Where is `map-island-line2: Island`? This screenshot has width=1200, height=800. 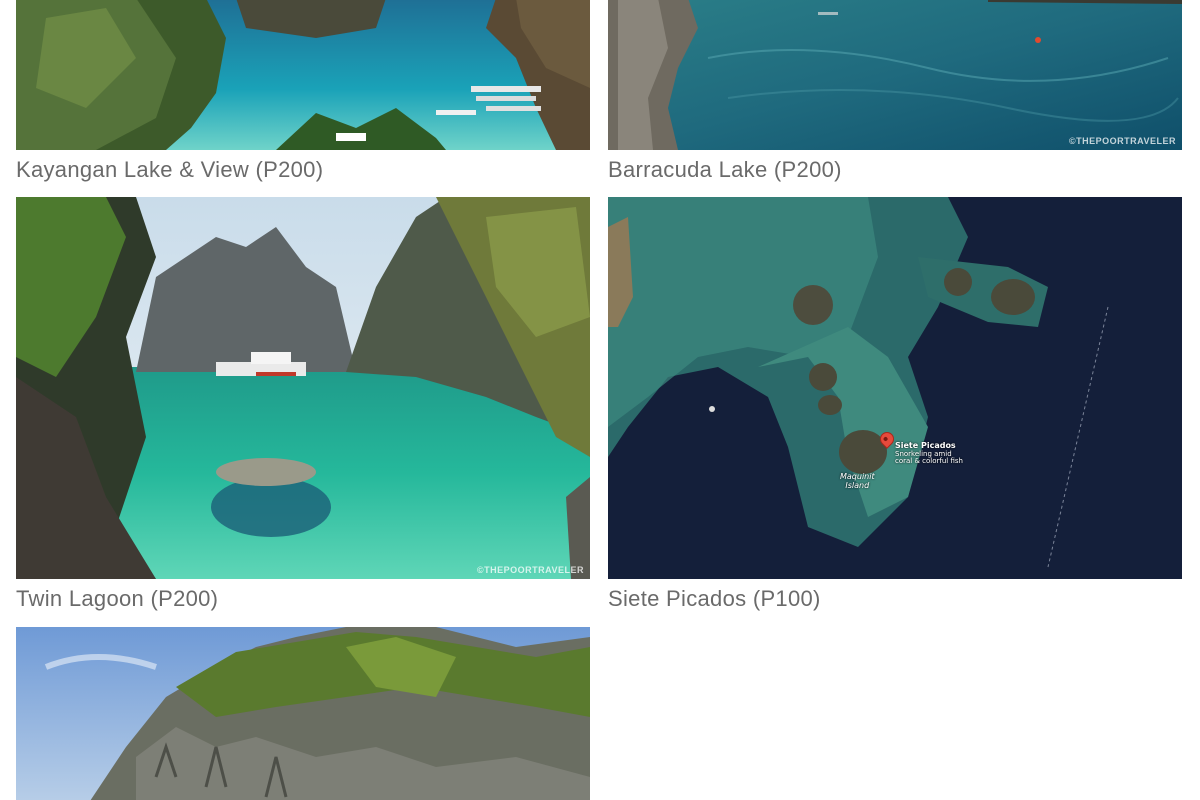 map-island-line2: Island is located at coordinates (857, 485).